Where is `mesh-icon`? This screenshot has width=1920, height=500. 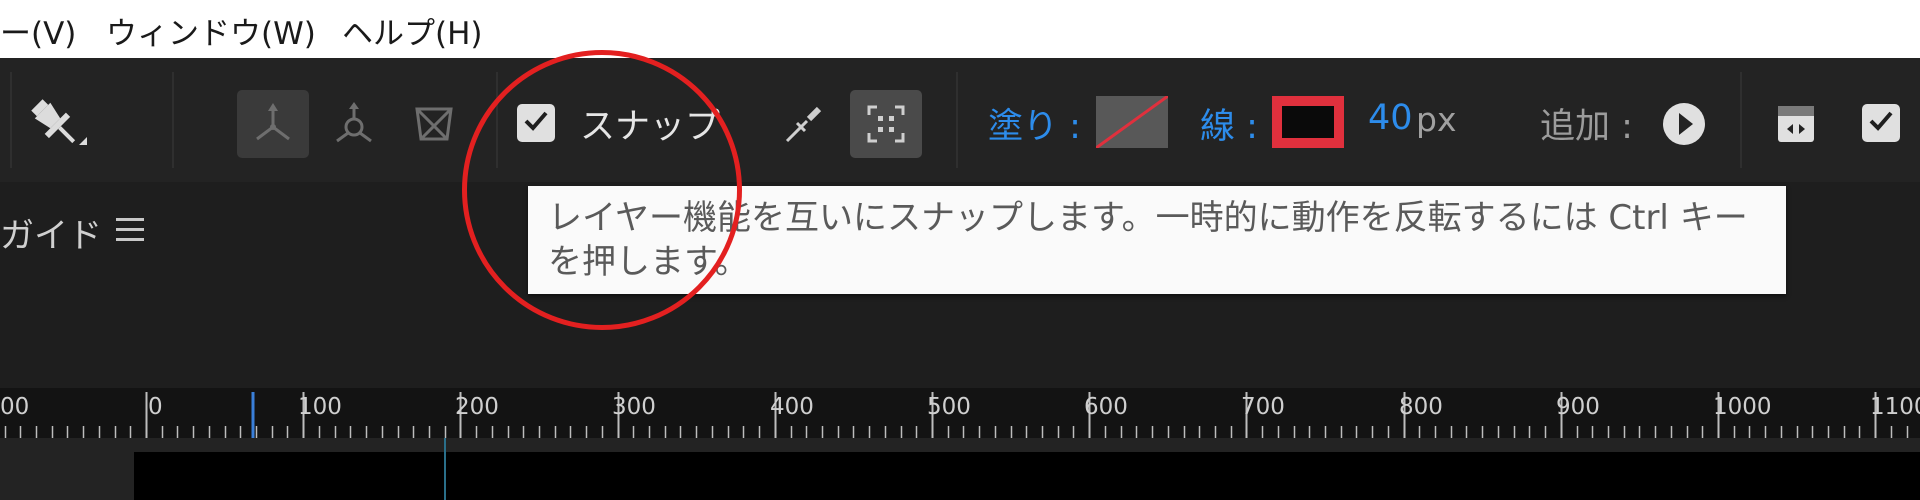
mesh-icon is located at coordinates (434, 124).